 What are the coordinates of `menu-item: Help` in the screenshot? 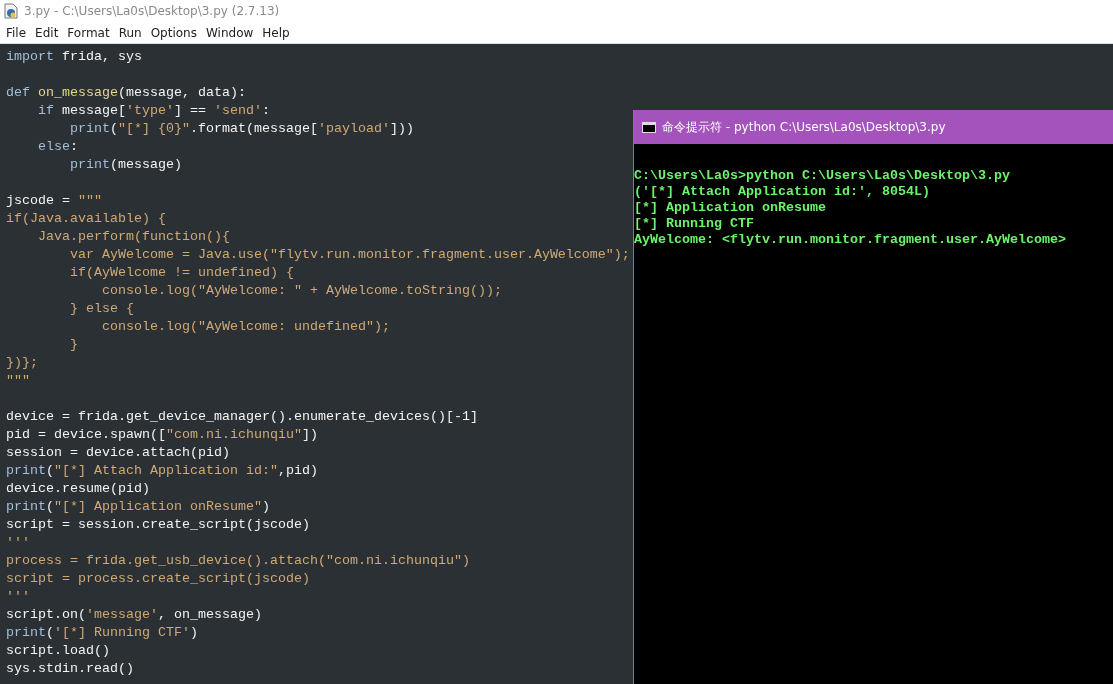 It's located at (276, 32).